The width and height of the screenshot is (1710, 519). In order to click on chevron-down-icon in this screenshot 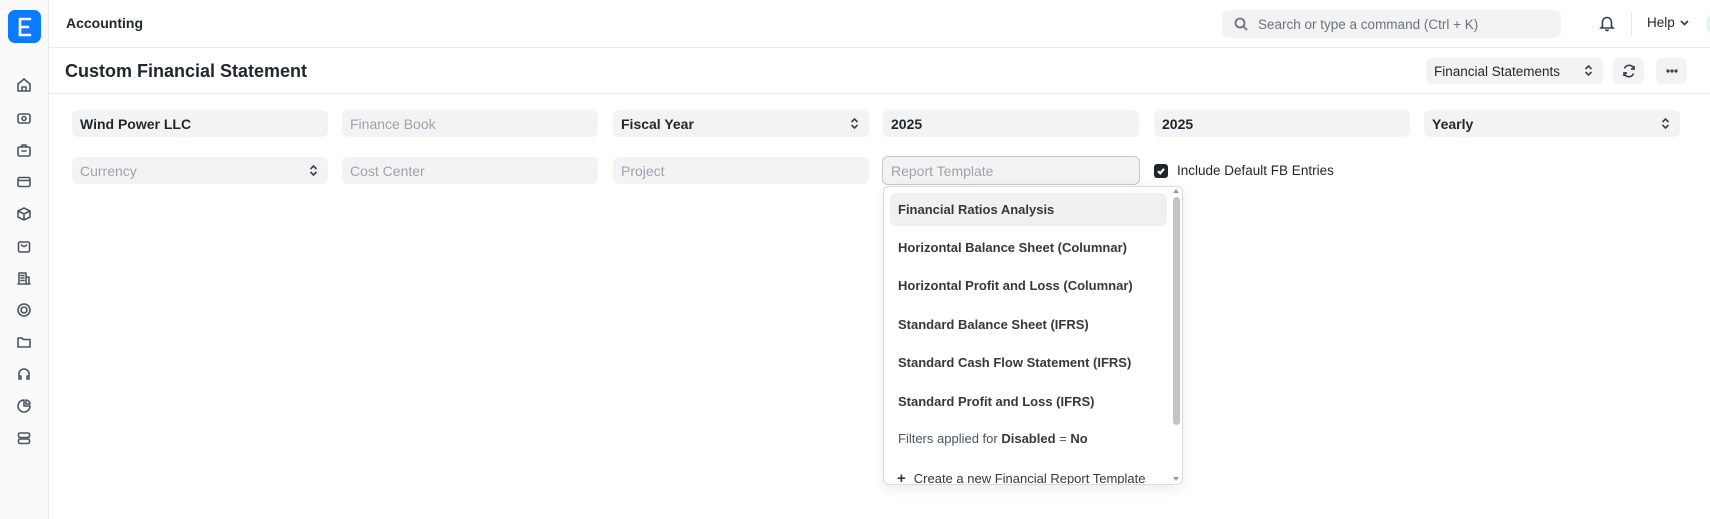, I will do `click(1684, 23)`.